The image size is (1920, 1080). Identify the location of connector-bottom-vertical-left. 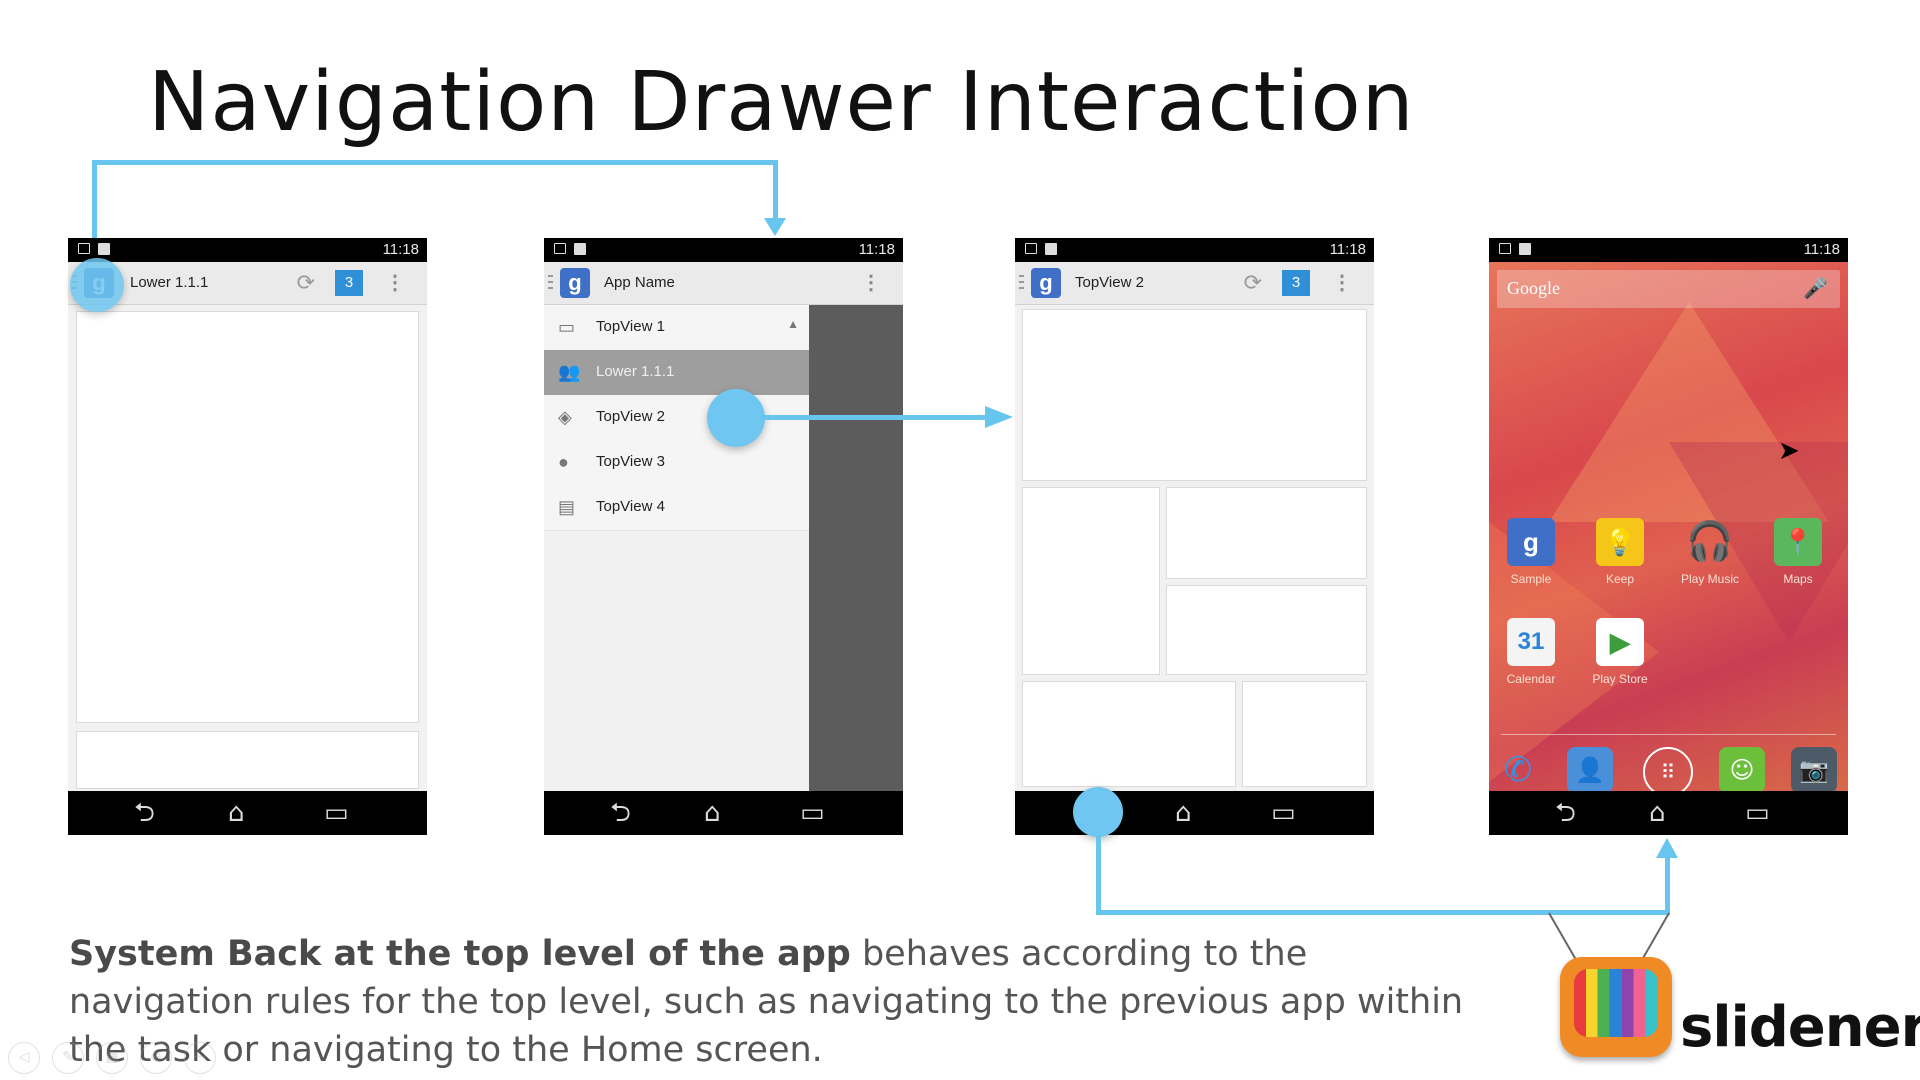
(1098, 875).